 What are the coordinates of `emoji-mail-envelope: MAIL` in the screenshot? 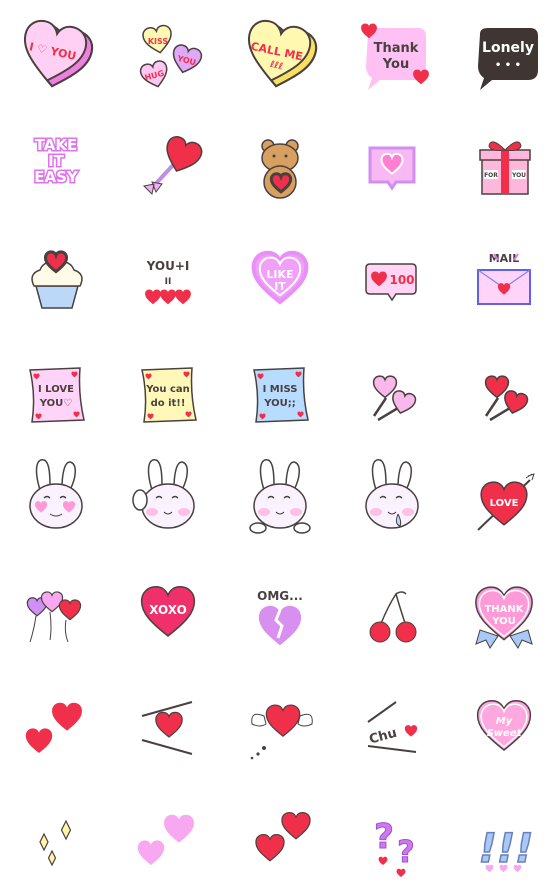 It's located at (504, 280).